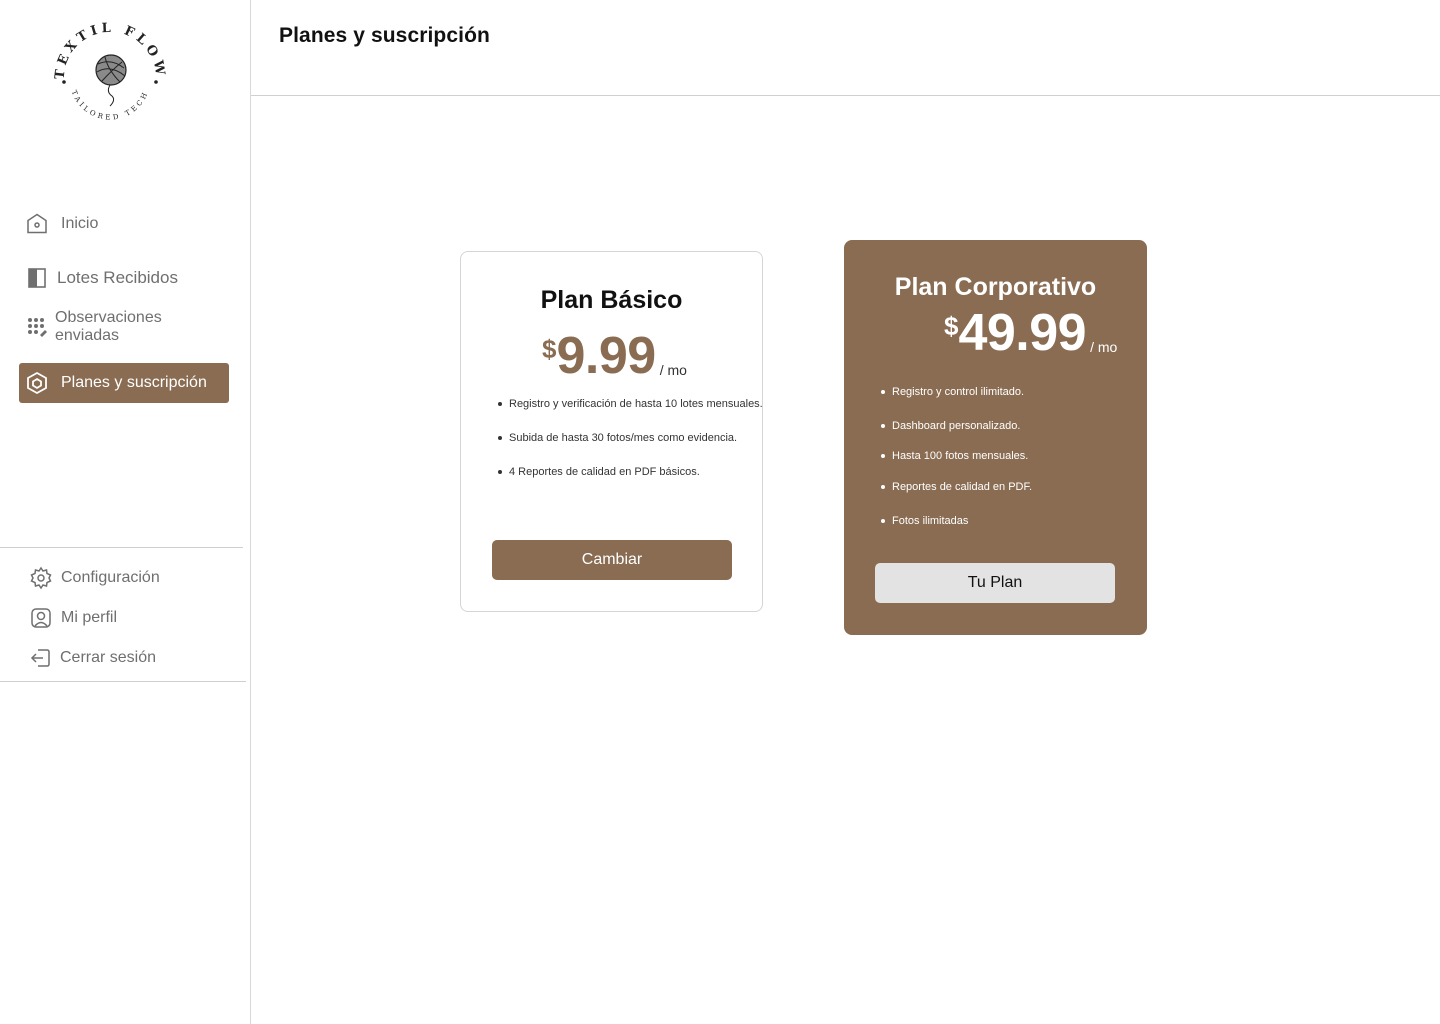 This screenshot has height=1024, width=1440. What do you see at coordinates (37, 278) in the screenshot?
I see `book-icon` at bounding box center [37, 278].